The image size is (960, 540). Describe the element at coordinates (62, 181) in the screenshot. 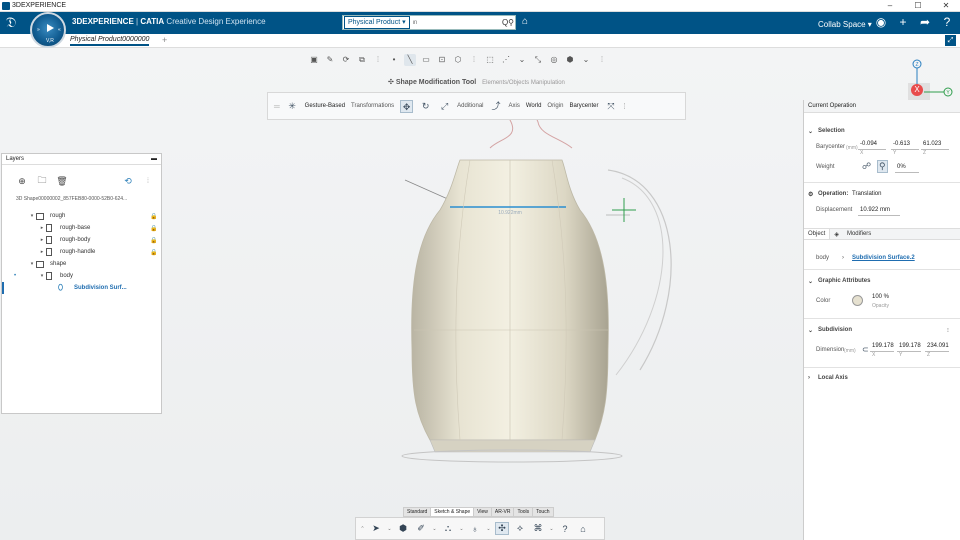

I see `delete-icon: 🗑` at that location.